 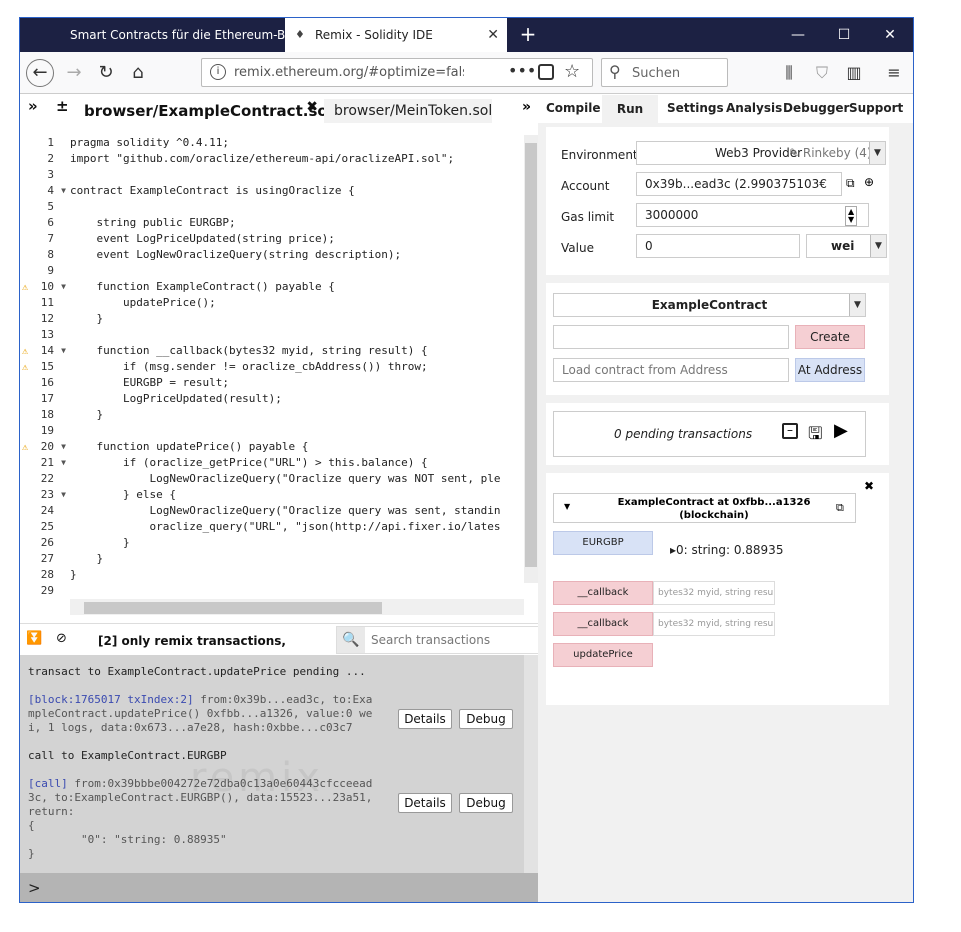 I want to click on copy-address-icon: ⧉, so click(x=840, y=508).